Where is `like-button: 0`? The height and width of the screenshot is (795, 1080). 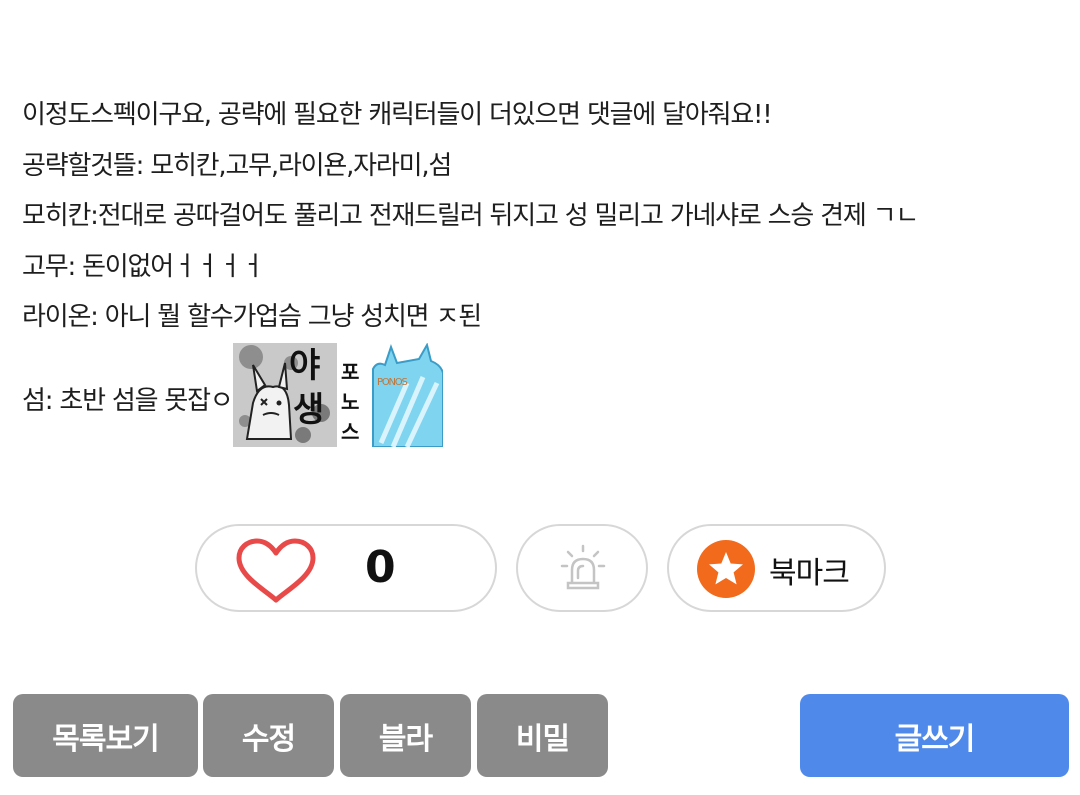 like-button: 0 is located at coordinates (346, 568).